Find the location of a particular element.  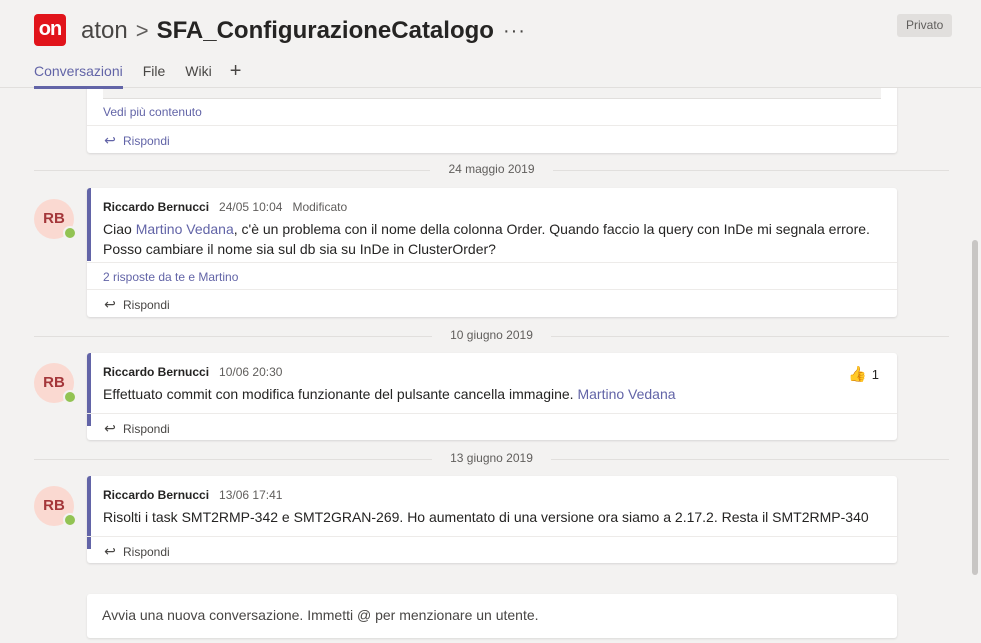

like-reaction: 👍 1 is located at coordinates (863, 374).